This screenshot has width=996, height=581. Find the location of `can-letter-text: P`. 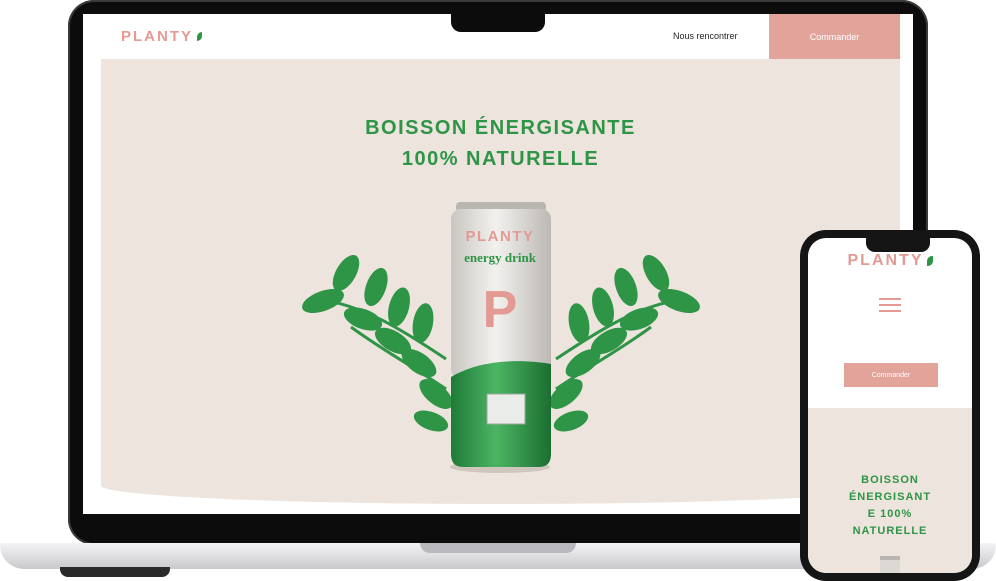

can-letter-text: P is located at coordinates (500, 310).